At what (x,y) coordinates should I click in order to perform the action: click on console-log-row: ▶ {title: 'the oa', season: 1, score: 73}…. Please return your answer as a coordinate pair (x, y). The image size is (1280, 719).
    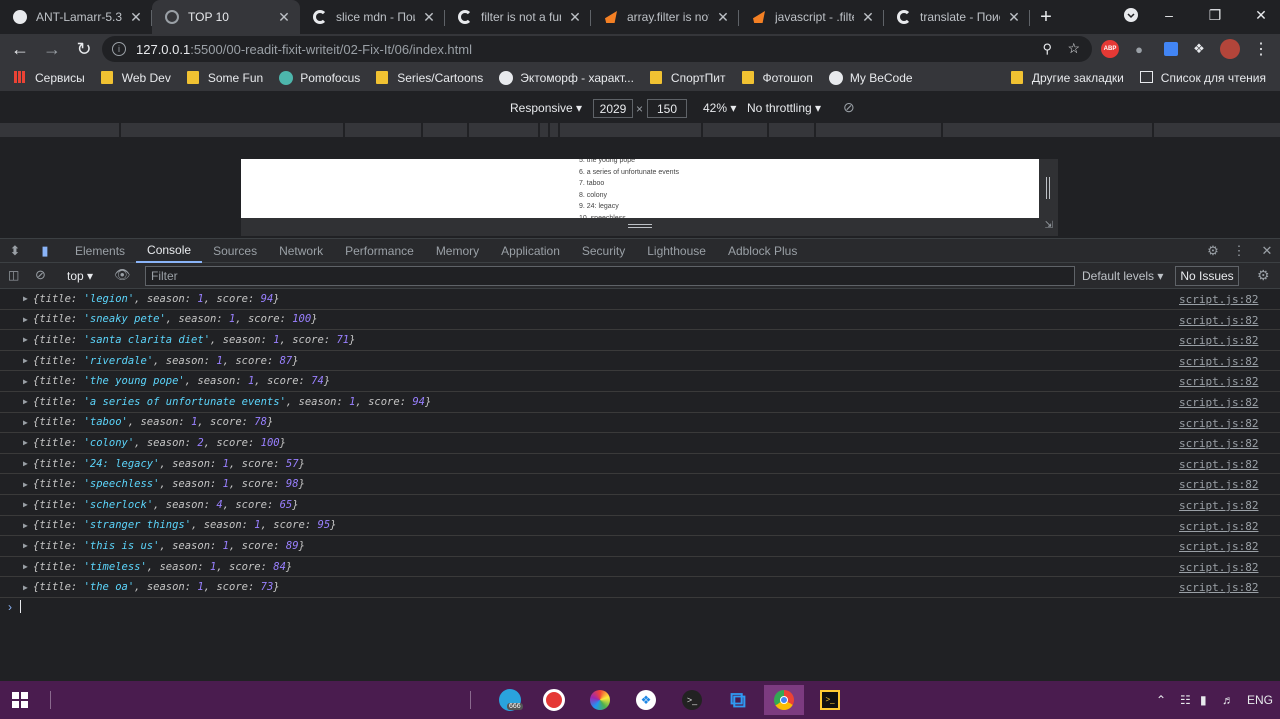
    Looking at the image, I should click on (640, 587).